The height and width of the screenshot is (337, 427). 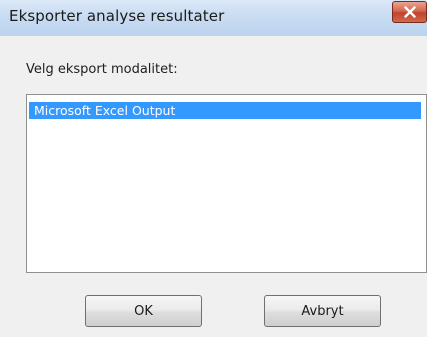 I want to click on cancel-button: Avbryt, so click(x=322, y=311).